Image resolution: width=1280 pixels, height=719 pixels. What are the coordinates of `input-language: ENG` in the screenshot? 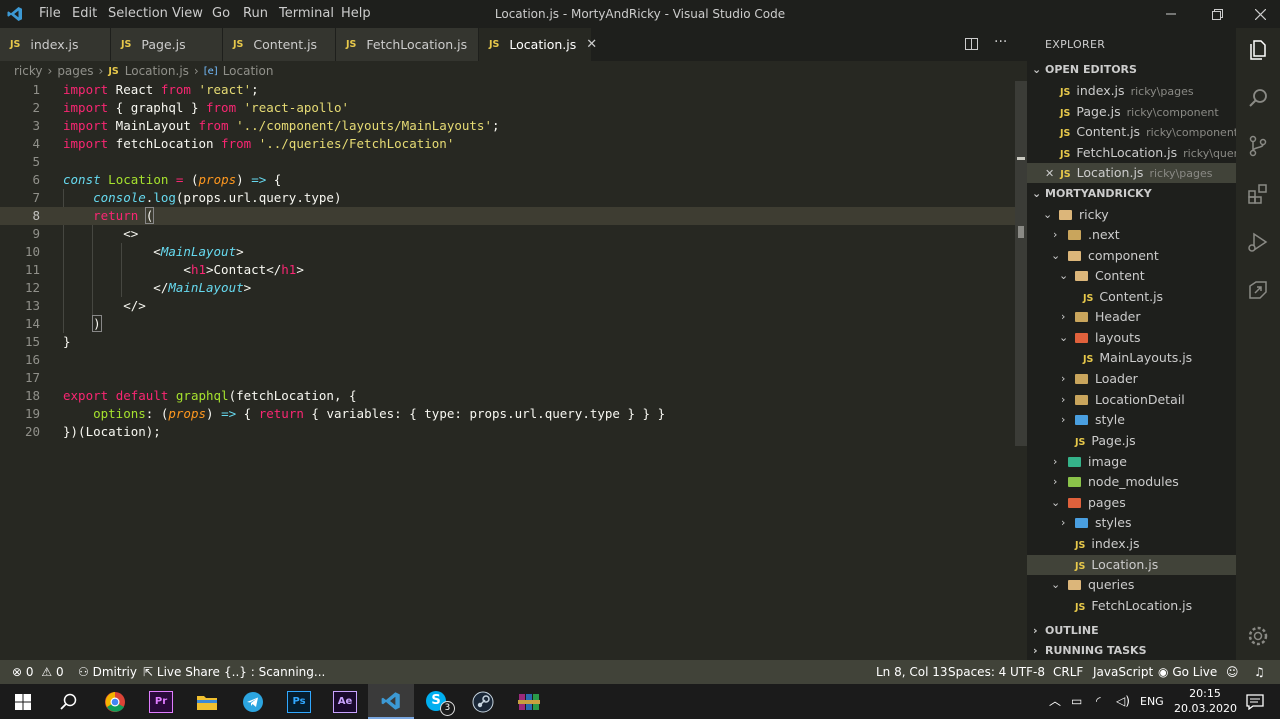 It's located at (1152, 701).